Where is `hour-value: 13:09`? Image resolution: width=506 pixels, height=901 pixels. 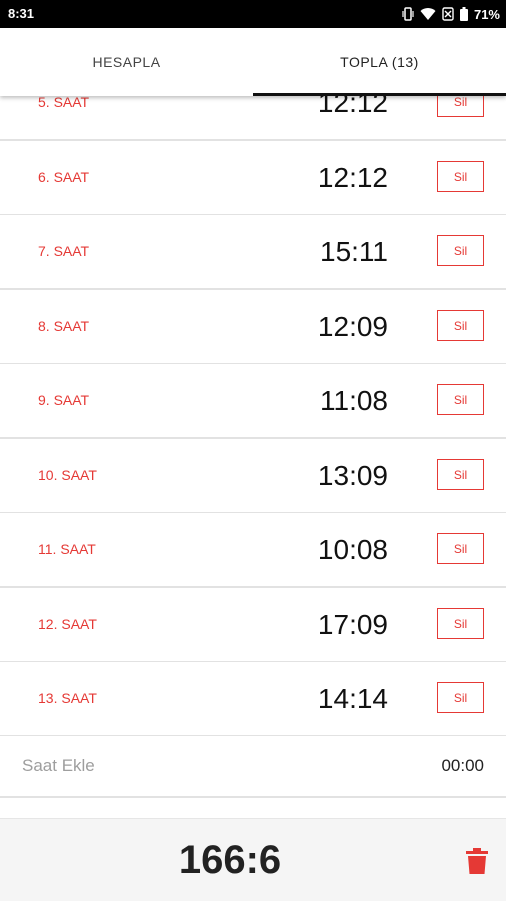 hour-value: 13:09 is located at coordinates (352, 475).